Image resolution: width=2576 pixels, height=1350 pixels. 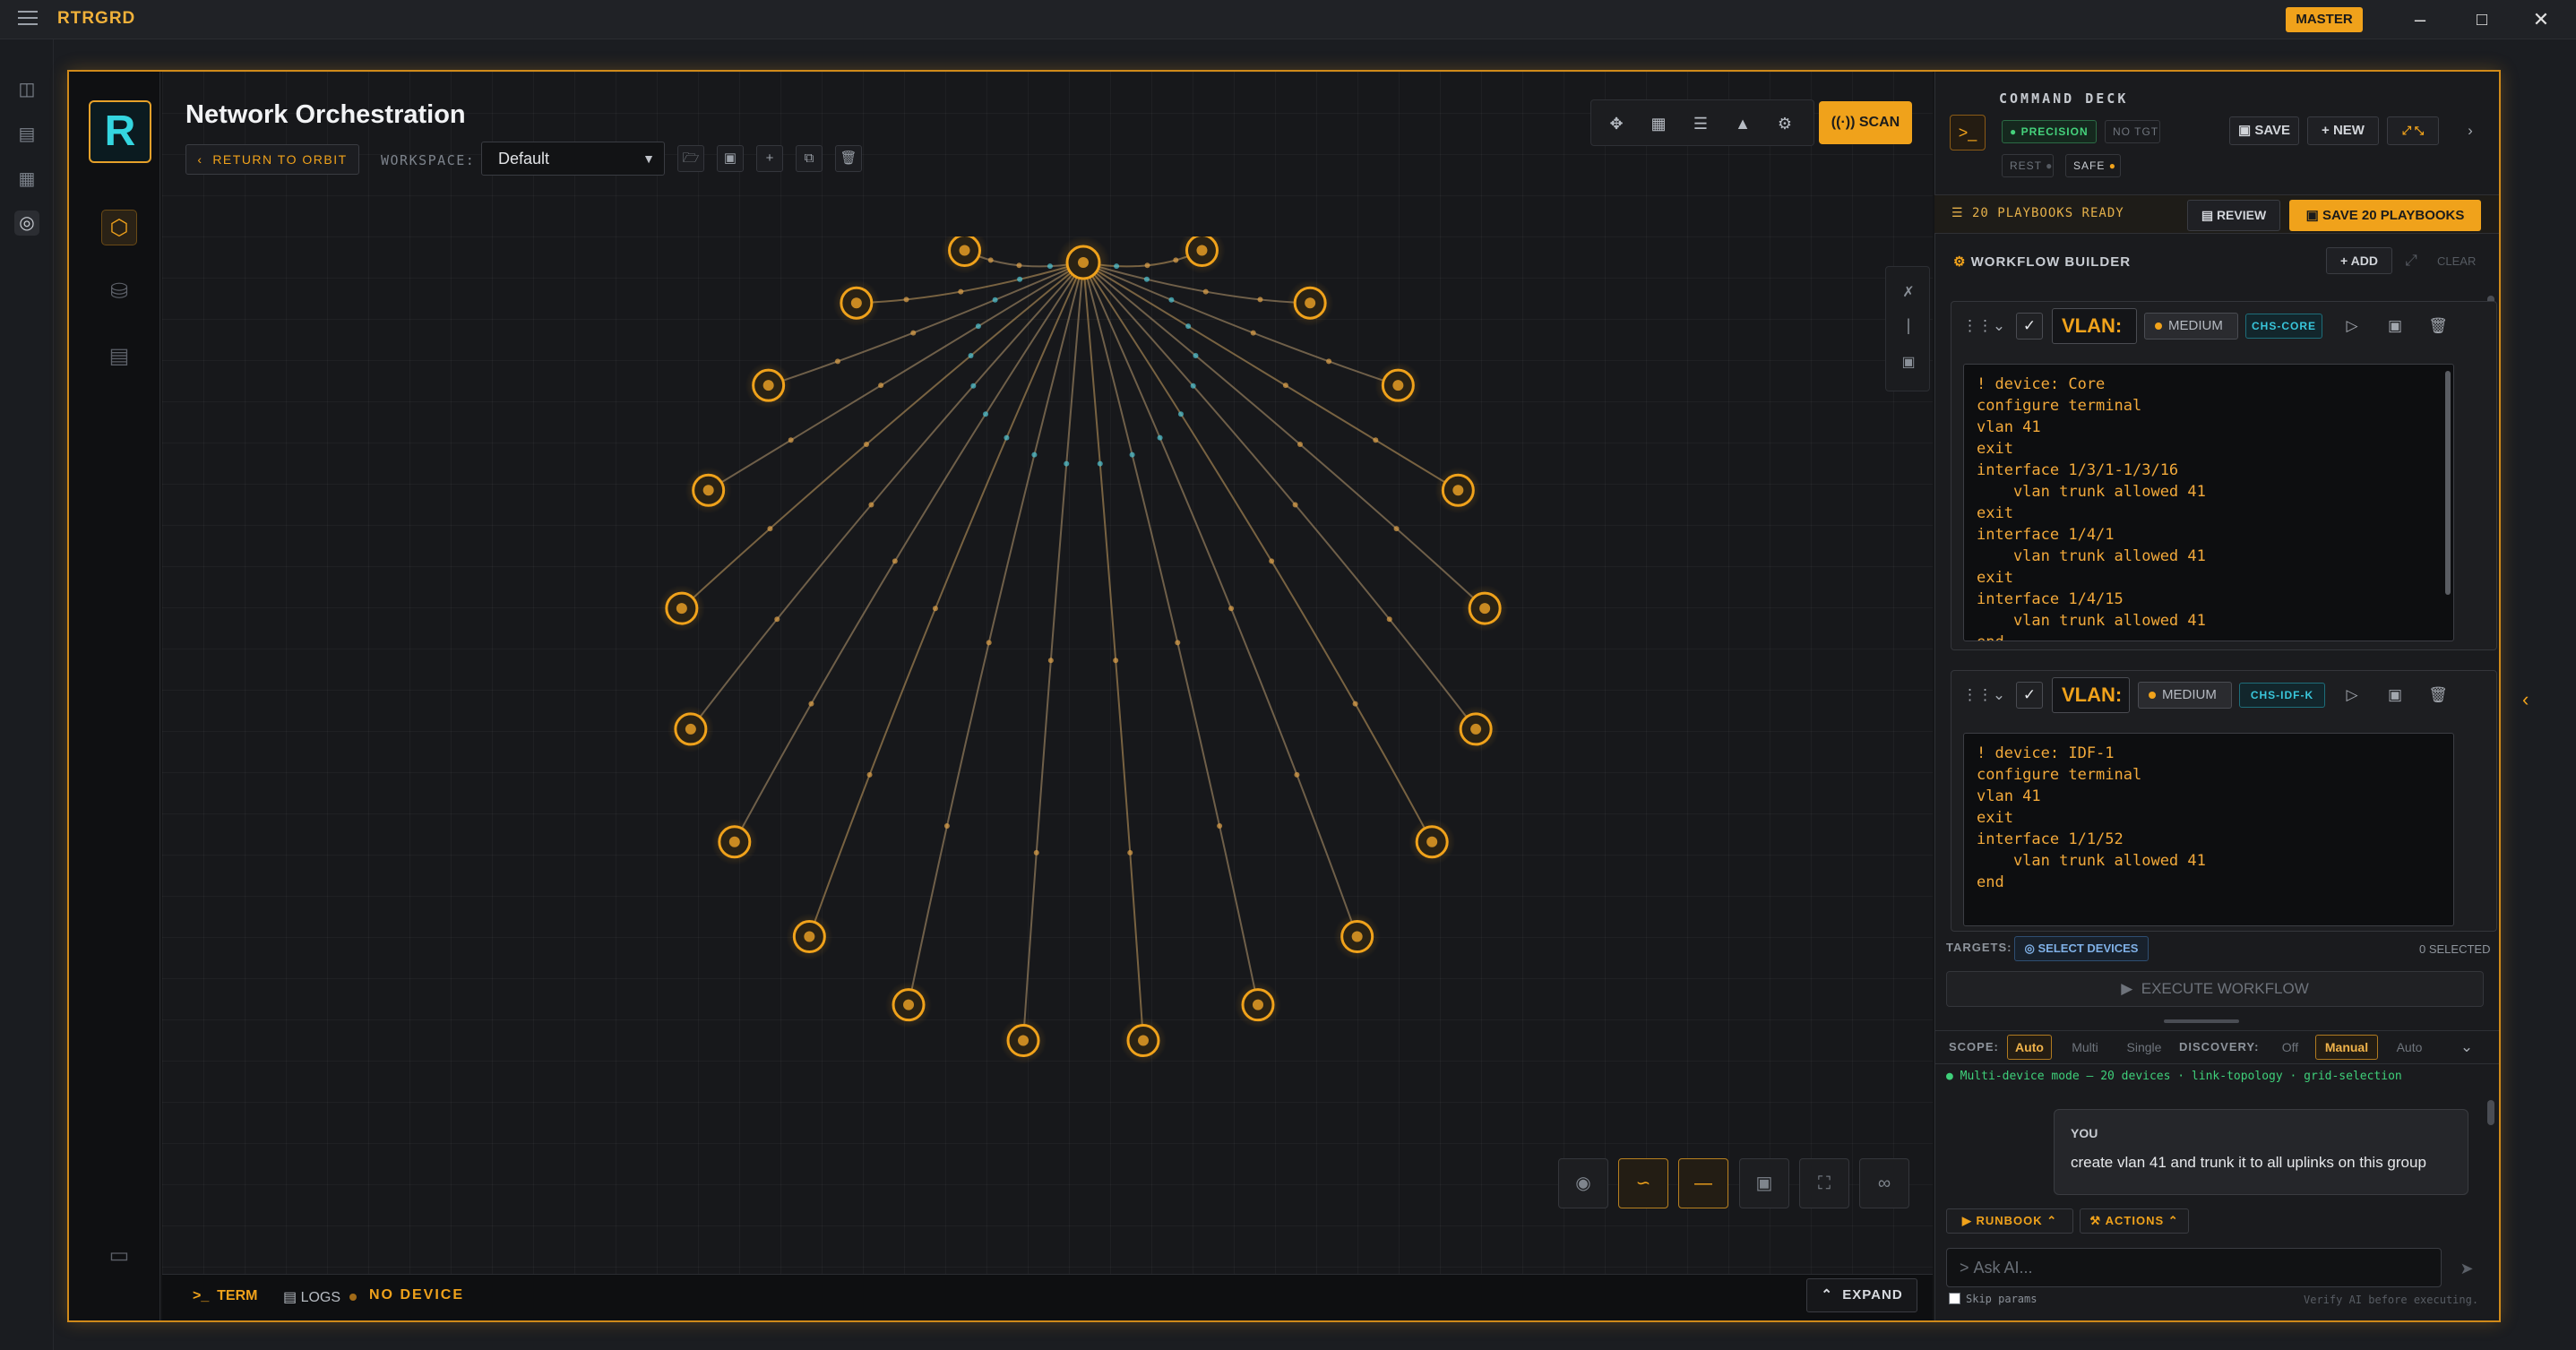 What do you see at coordinates (1703, 1183) in the screenshot?
I see `link-straight-icon: —` at bounding box center [1703, 1183].